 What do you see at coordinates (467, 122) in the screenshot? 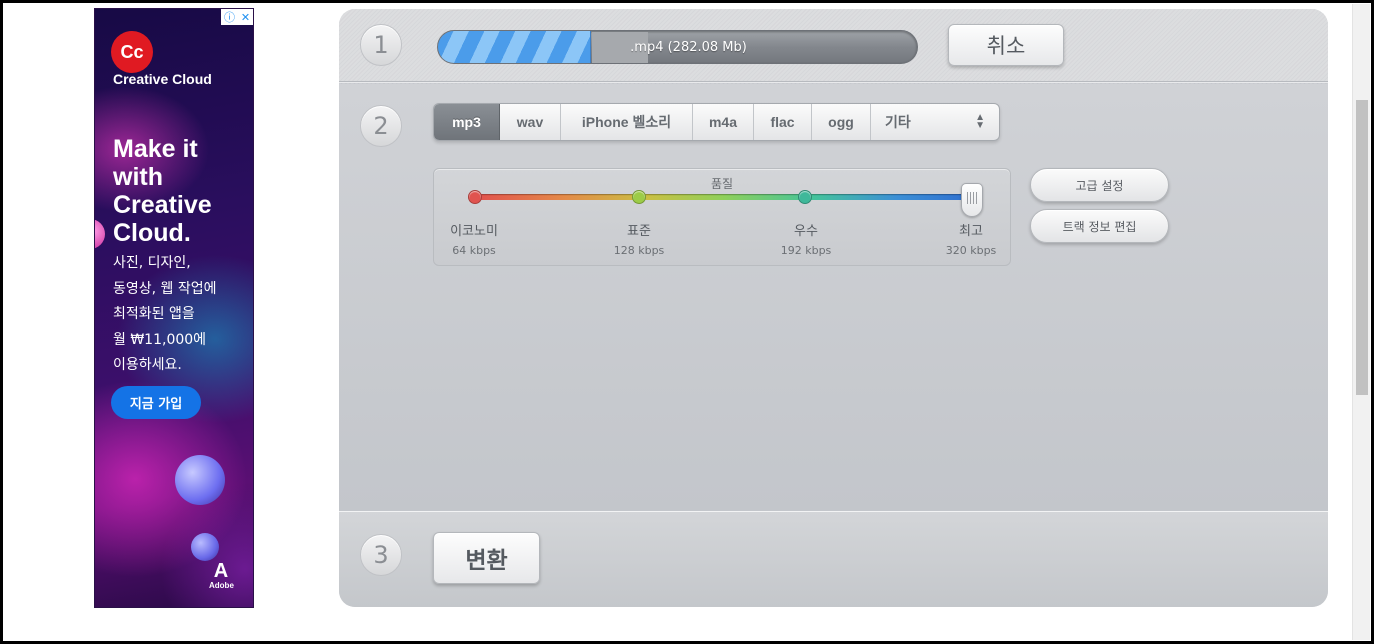
I see `tab-mp3: mp3` at bounding box center [467, 122].